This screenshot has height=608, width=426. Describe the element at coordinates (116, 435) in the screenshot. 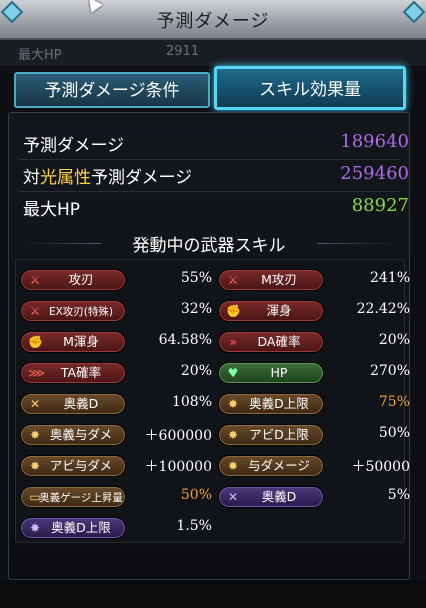

I see `skill-entry: ✸ 奥義与ダメ ＋600000` at that location.